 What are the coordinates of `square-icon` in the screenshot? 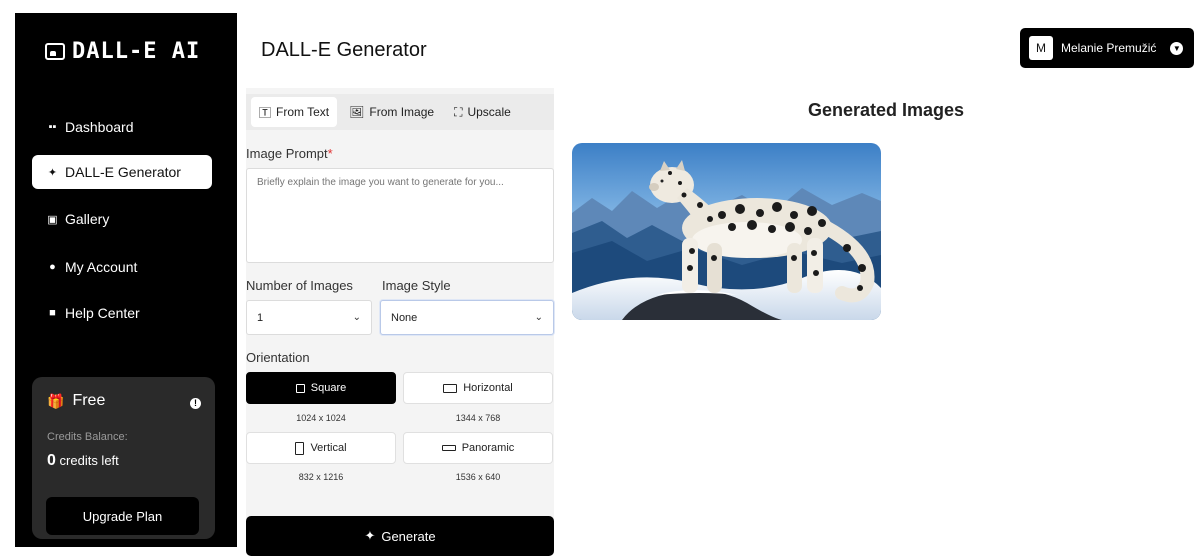 It's located at (300, 388).